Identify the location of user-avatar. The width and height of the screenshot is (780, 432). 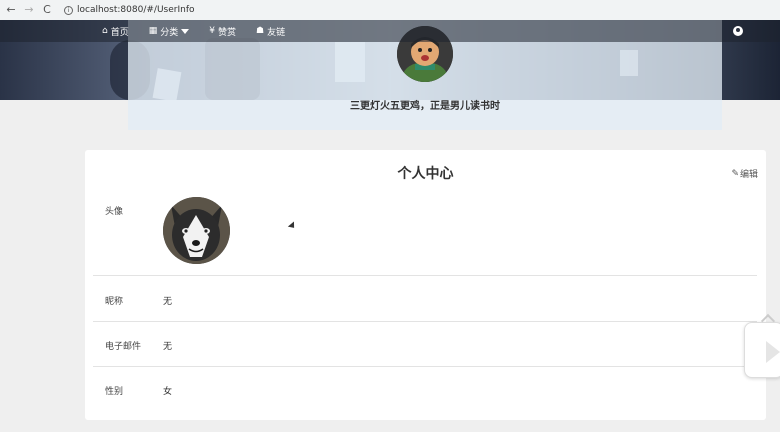
(196, 230).